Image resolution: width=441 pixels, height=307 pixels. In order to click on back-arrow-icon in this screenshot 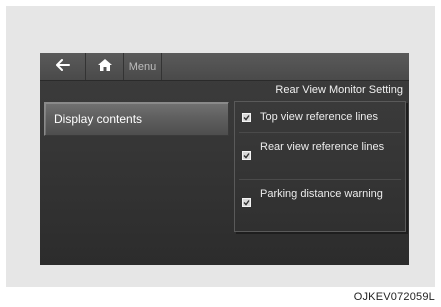, I will do `click(62, 67)`.